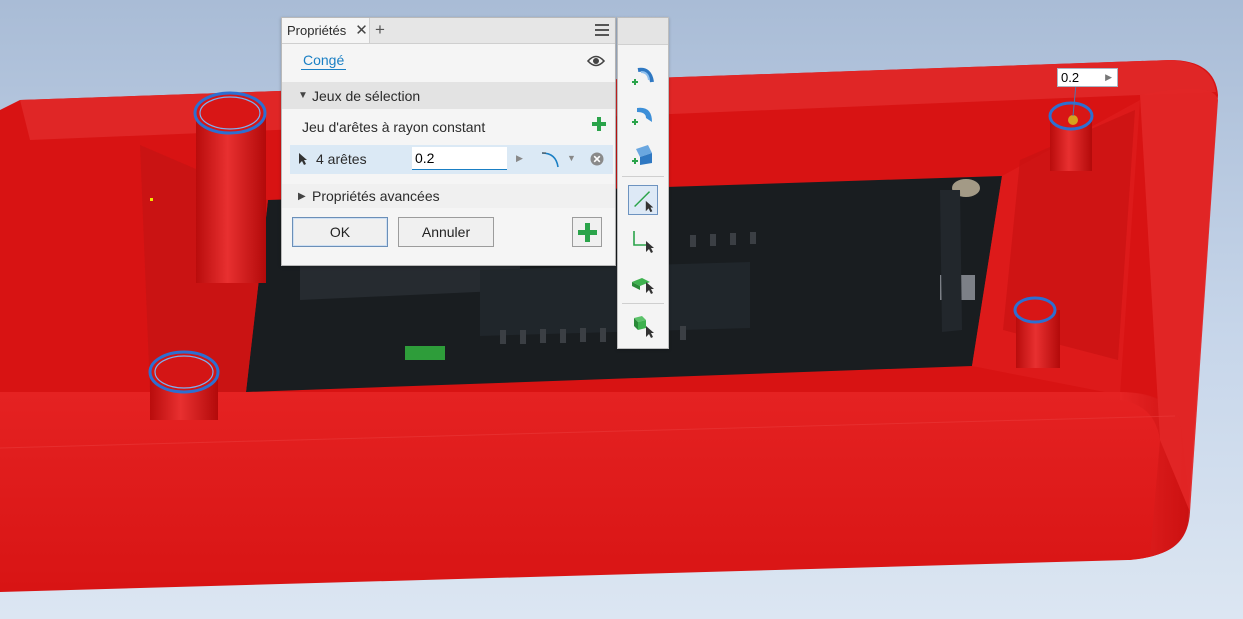 The width and height of the screenshot is (1243, 619). Describe the element at coordinates (599, 124) in the screenshot. I see `add-edge-set-icon` at that location.